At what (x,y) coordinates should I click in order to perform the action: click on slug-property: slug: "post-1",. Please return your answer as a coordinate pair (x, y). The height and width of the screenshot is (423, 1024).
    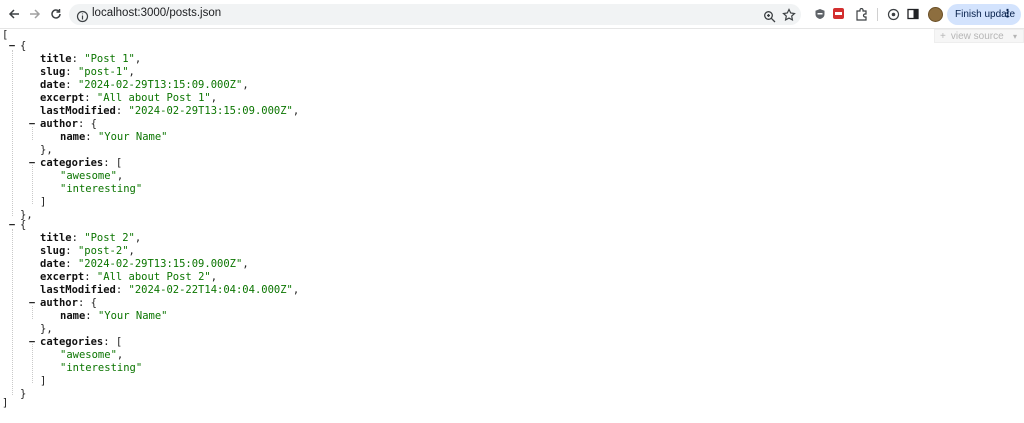
    Looking at the image, I should click on (87, 72).